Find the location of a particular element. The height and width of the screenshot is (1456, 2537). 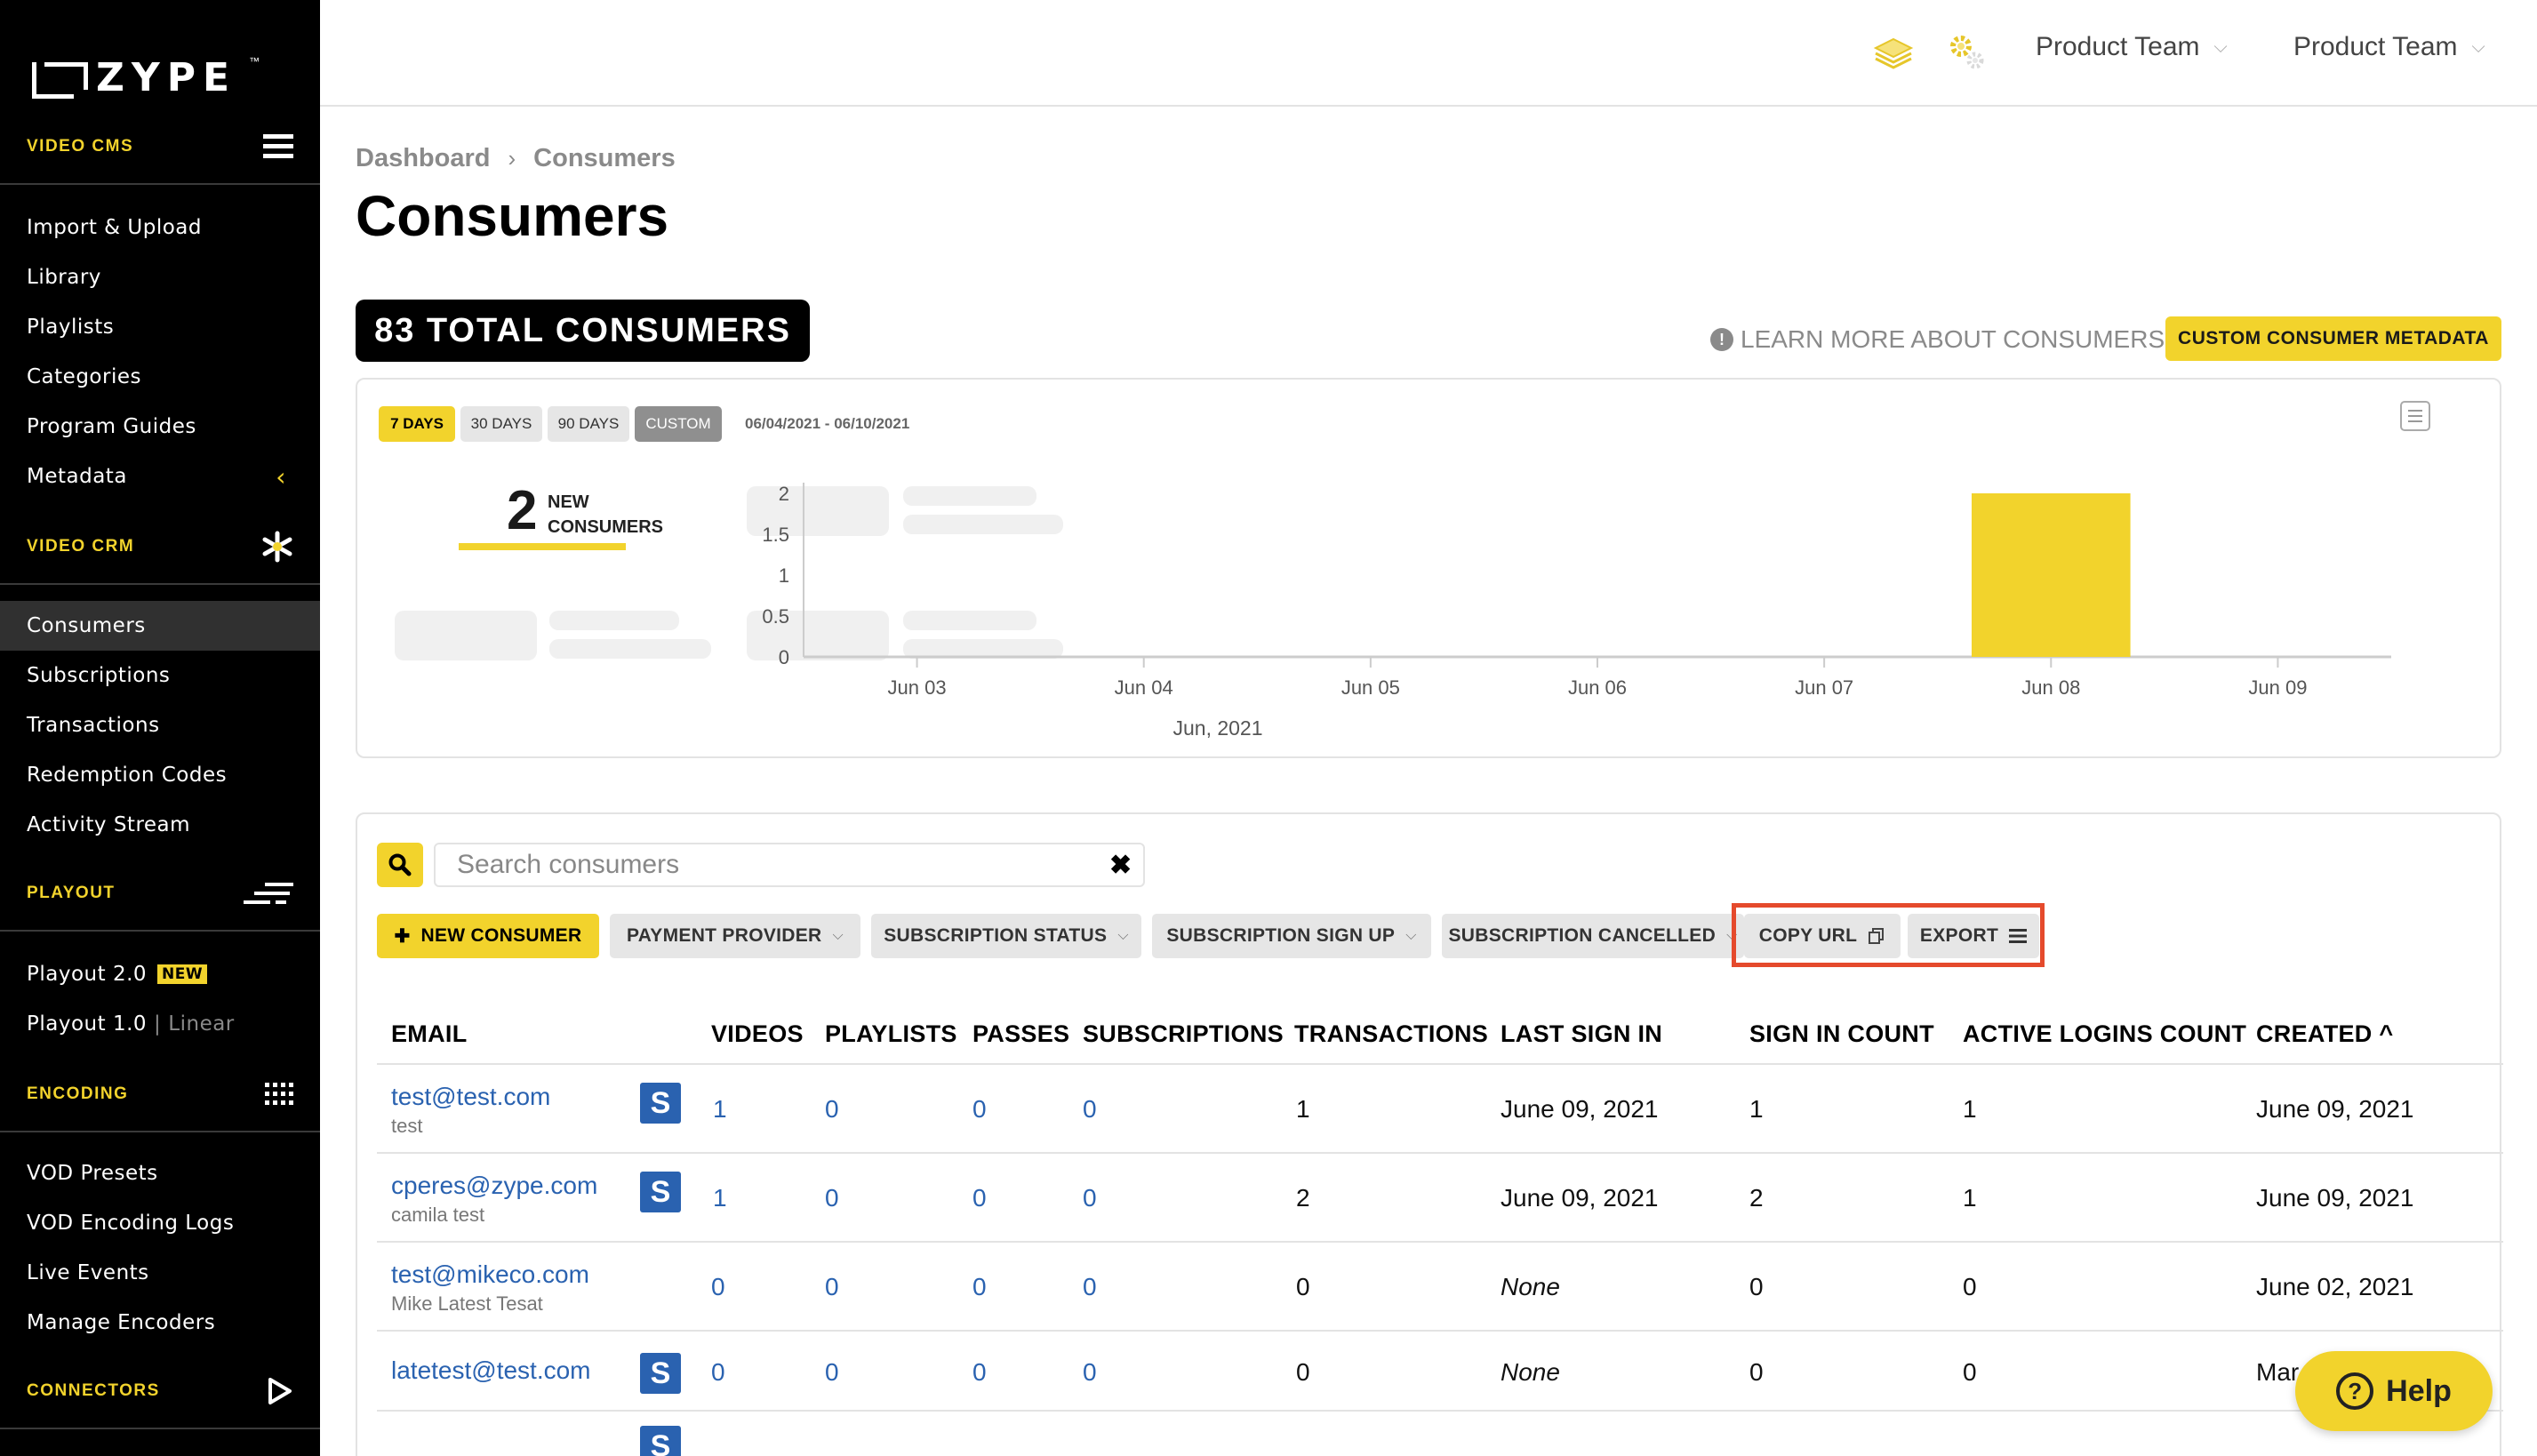

email-link: test@mikeco.com is located at coordinates (490, 1274).